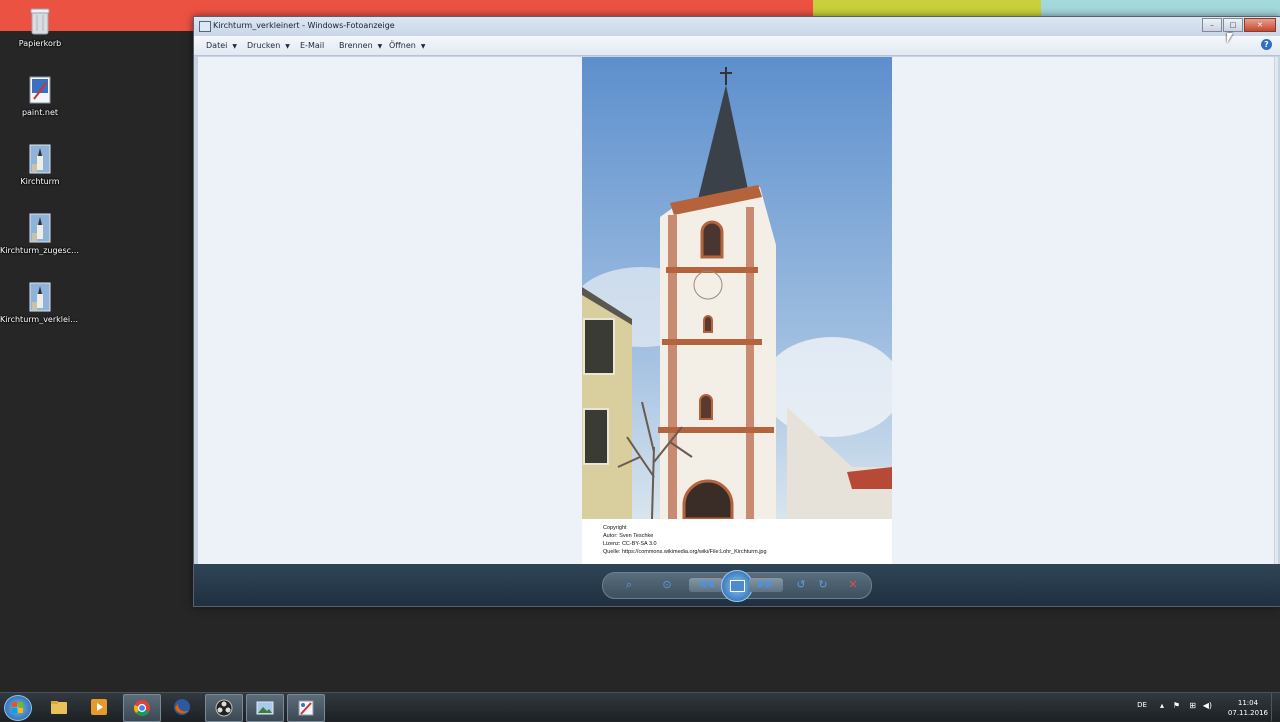 The image size is (1280, 722). Describe the element at coordinates (40, 21) in the screenshot. I see `recycle-bin-icon` at that location.